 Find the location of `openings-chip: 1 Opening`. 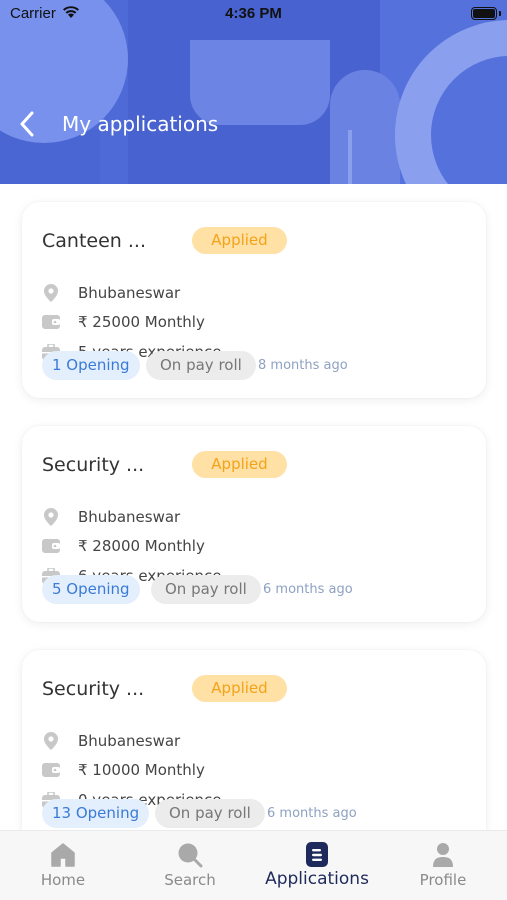

openings-chip: 1 Opening is located at coordinates (91, 365).